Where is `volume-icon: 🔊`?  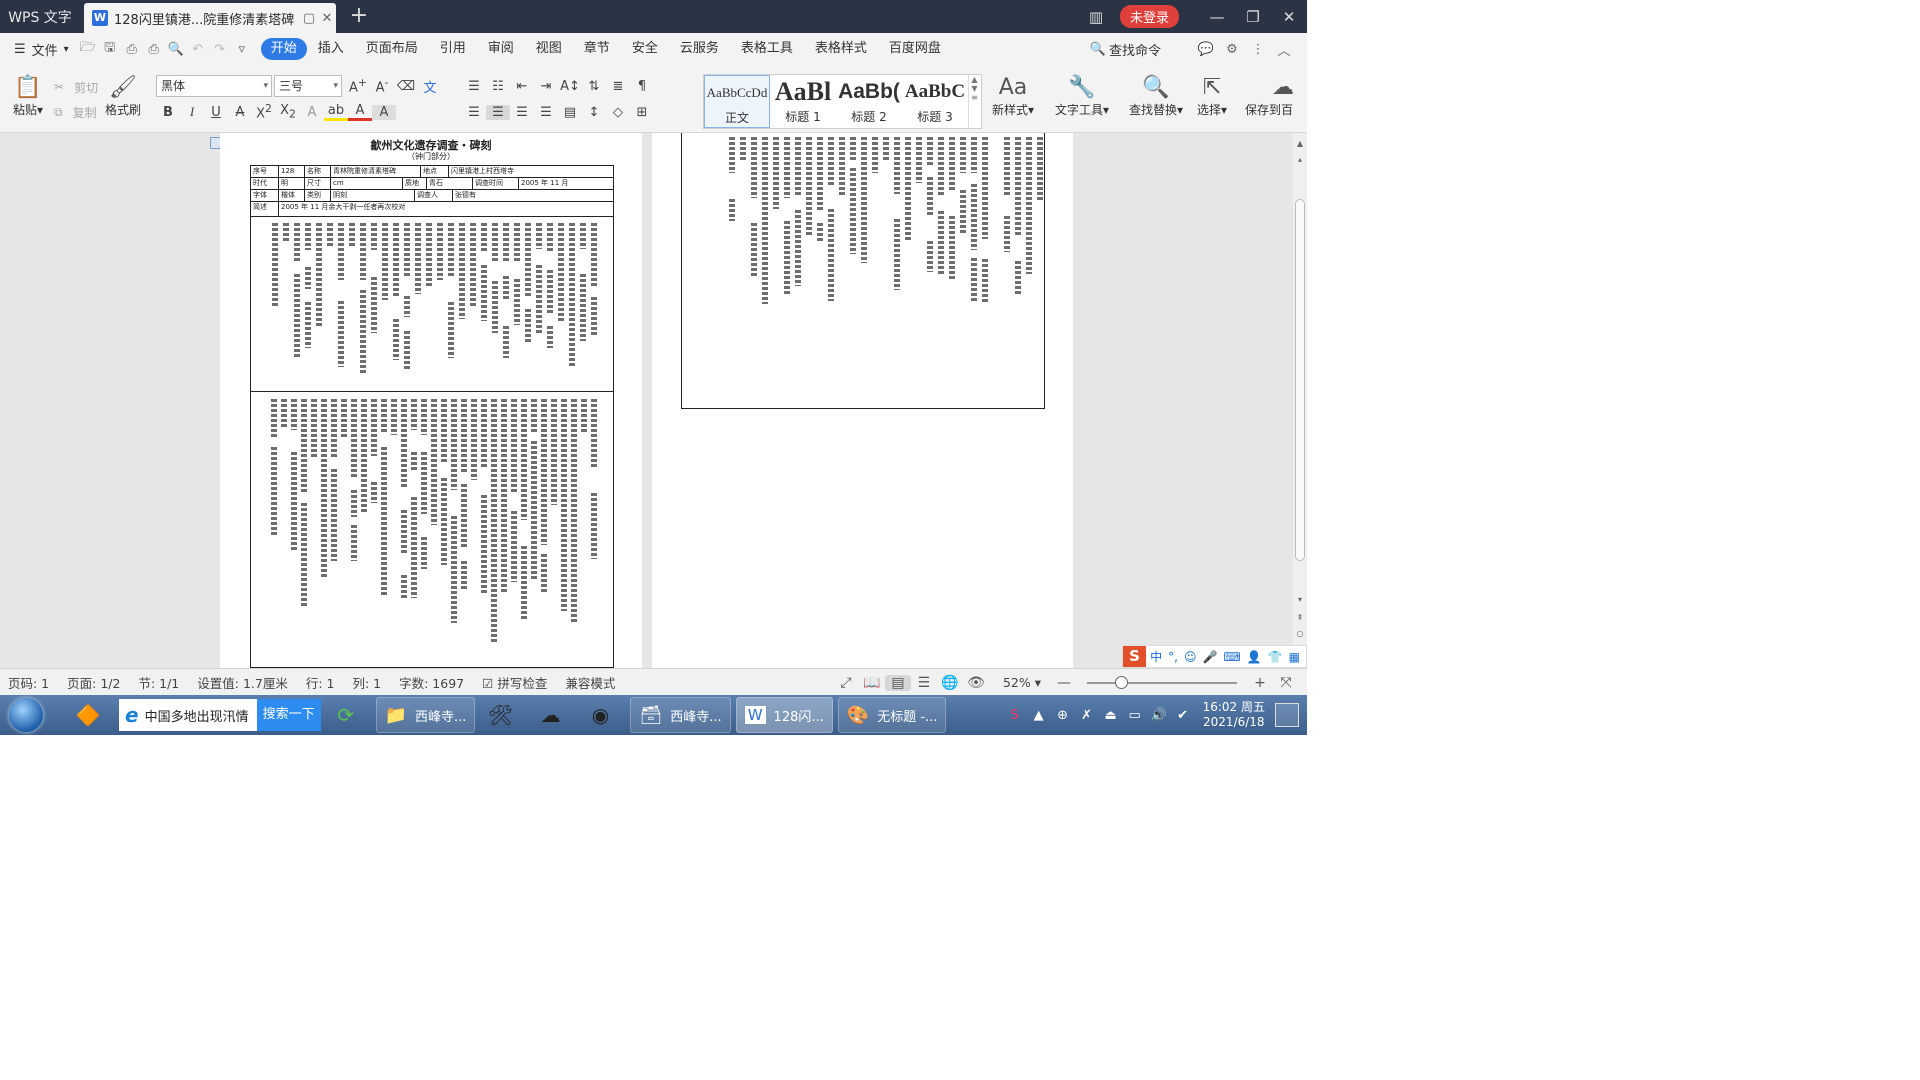
volume-icon: 🔊 is located at coordinates (1159, 715).